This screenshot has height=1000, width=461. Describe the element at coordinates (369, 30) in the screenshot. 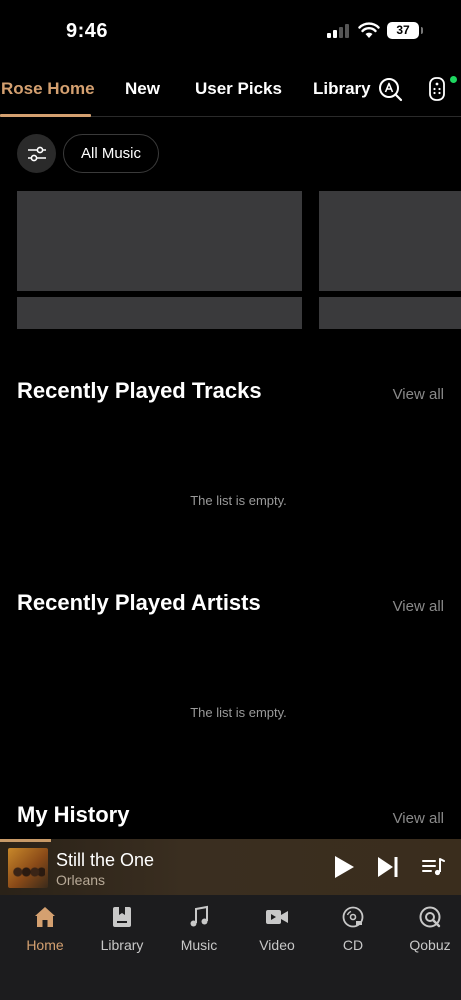

I see `wifi-icon` at that location.